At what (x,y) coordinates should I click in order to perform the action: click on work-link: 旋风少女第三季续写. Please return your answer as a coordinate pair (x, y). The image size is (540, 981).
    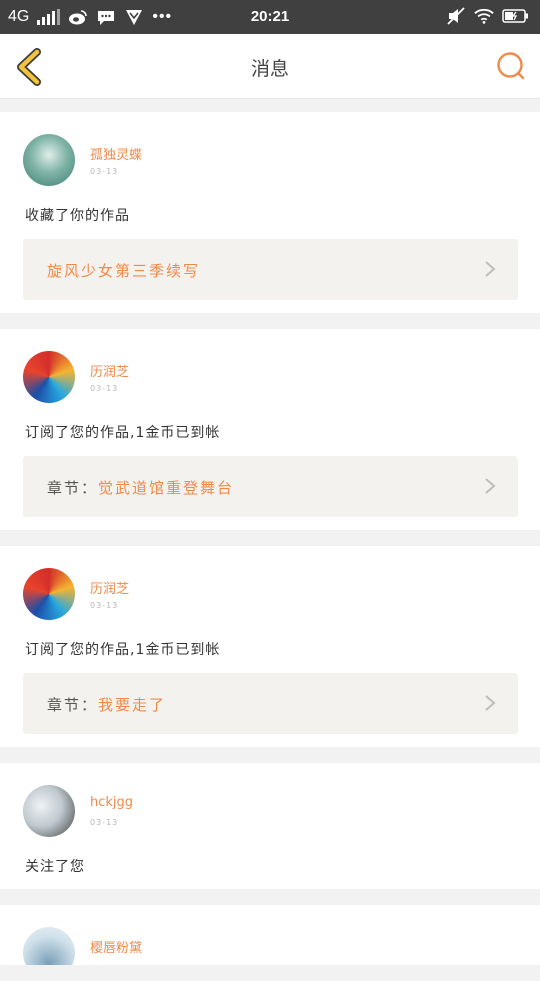
    Looking at the image, I should click on (270, 269).